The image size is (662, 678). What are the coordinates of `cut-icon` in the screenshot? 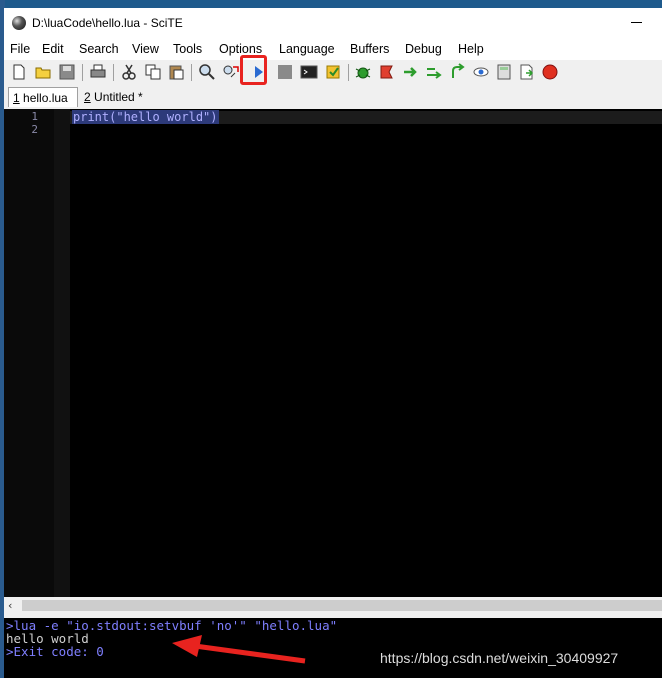 It's located at (129, 72).